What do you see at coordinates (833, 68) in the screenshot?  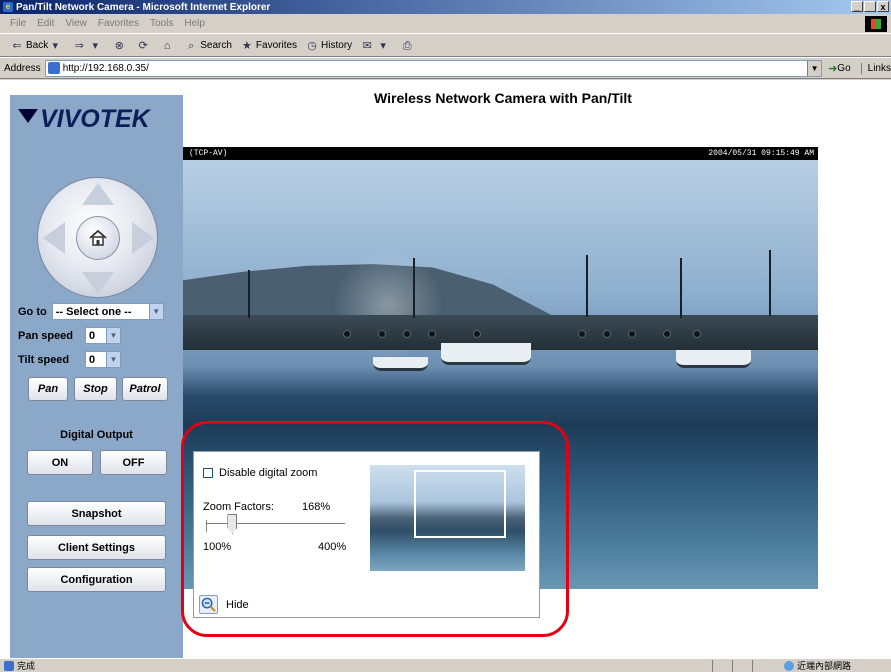 I see `go-arrow-icon: ➜` at bounding box center [833, 68].